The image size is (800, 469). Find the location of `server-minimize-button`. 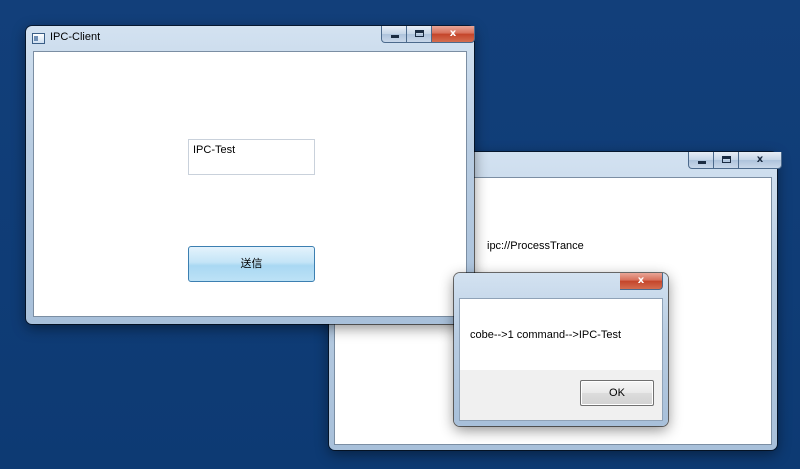

server-minimize-button is located at coordinates (701, 160).